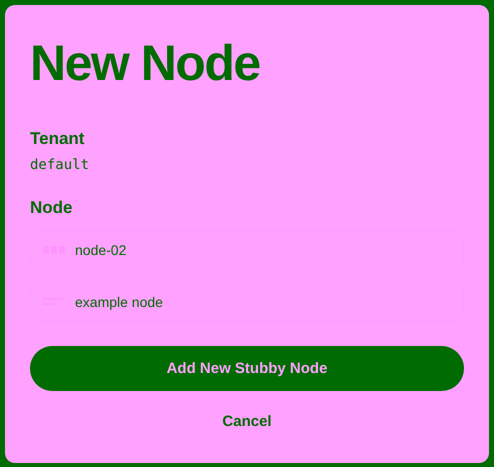 The image size is (494, 467). What do you see at coordinates (145, 63) in the screenshot?
I see `dialog-title: New Node` at bounding box center [145, 63].